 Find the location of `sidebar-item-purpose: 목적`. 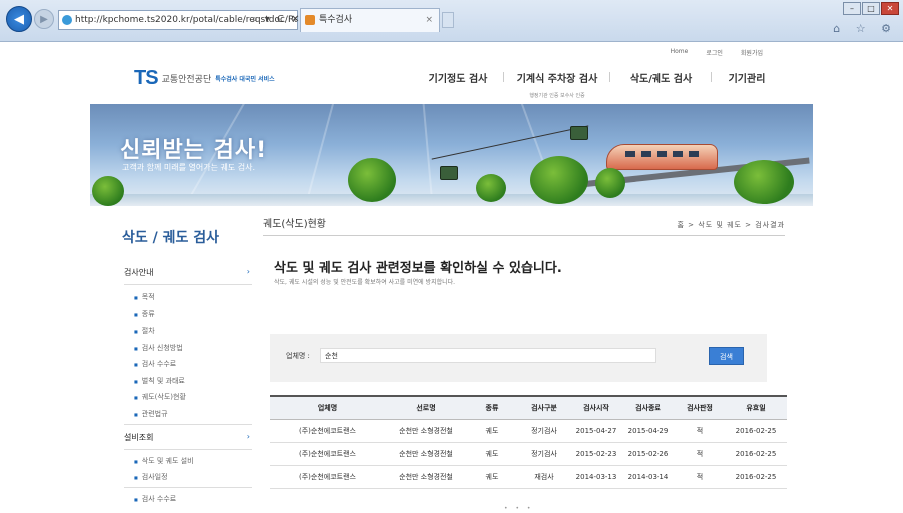

sidebar-item-purpose: 목적 is located at coordinates (144, 297).